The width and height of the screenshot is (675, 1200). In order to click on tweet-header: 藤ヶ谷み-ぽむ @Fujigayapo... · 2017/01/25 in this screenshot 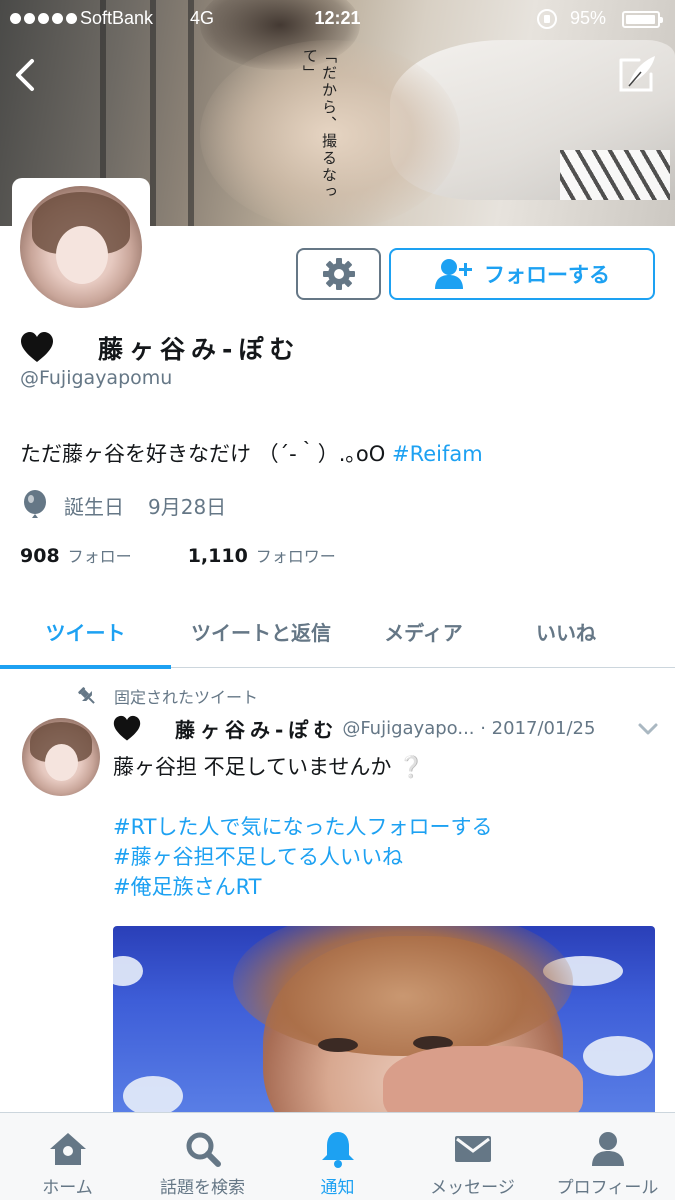, I will do `click(388, 728)`.